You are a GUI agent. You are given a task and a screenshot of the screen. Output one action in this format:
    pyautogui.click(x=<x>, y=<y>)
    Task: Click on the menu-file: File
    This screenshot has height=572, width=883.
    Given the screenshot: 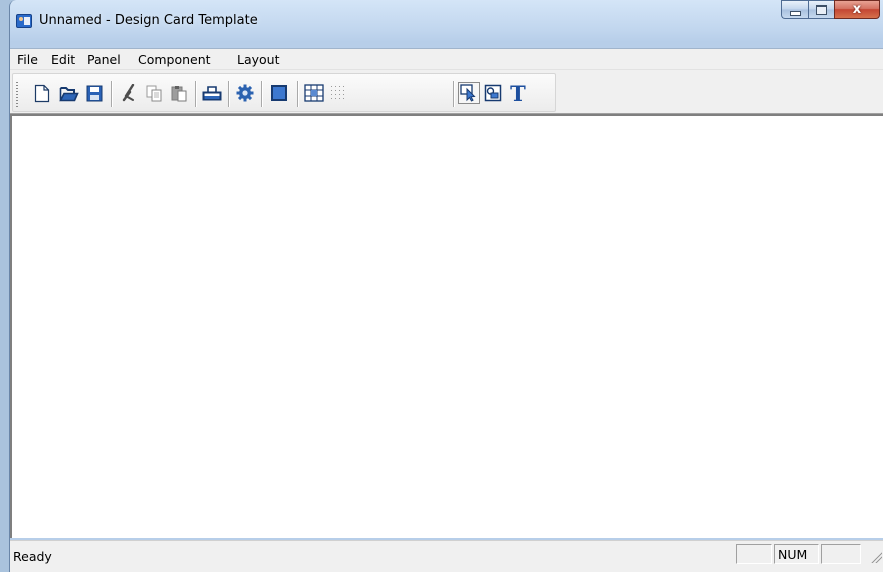 What is the action you would take?
    pyautogui.click(x=27, y=59)
    